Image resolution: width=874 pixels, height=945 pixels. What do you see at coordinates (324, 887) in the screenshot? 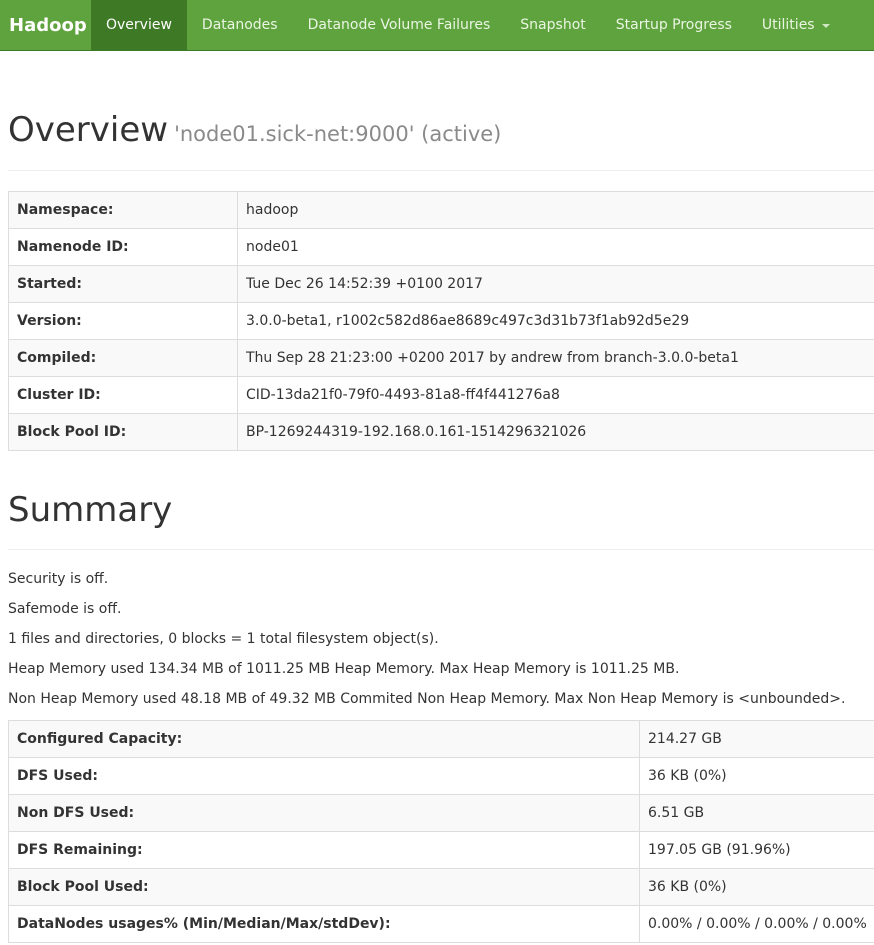
I see `row-key: Block Pool Used:` at bounding box center [324, 887].